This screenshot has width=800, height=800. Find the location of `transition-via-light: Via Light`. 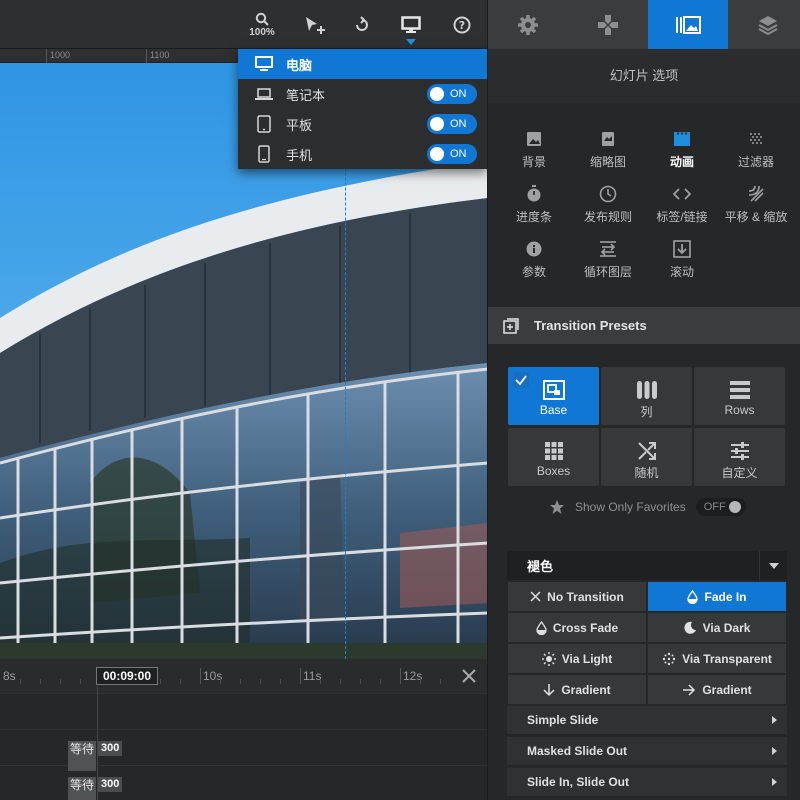

transition-via-light: Via Light is located at coordinates (577, 658).